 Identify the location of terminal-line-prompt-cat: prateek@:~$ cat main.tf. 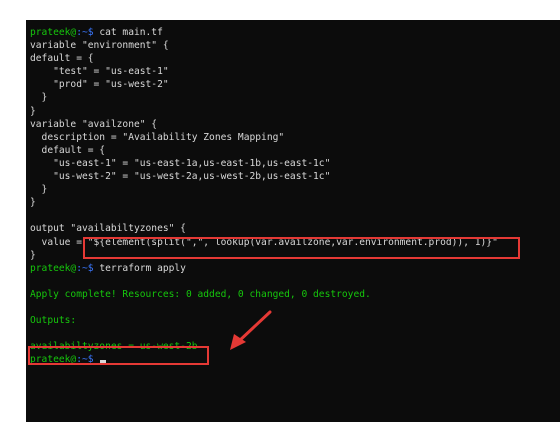
(264, 32).